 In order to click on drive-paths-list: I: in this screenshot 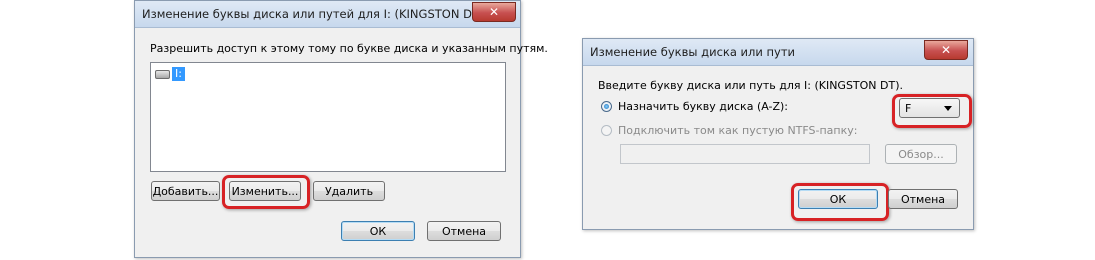, I will do `click(328, 117)`.